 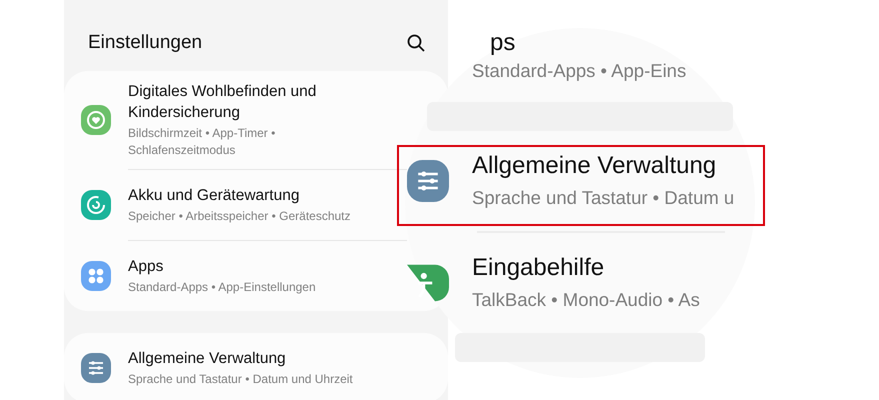 I want to click on settings-item: Akku und Gerätewartung Speicher • Arbeitsspeicher • Geräteschutz, so click(x=207, y=205).